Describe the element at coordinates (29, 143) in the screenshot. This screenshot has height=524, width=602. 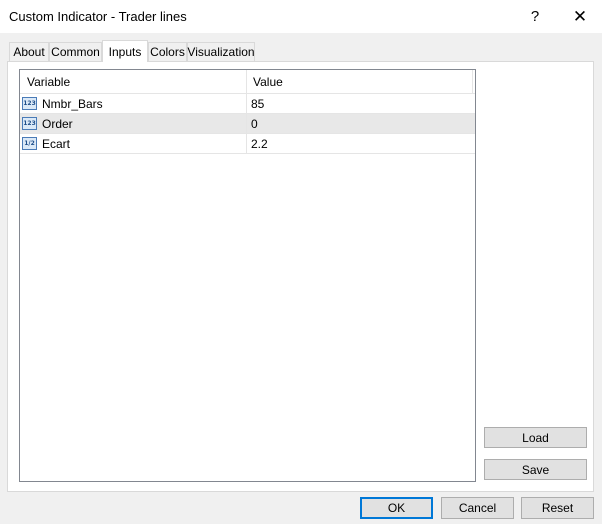
I see `double-type-icon: 1/2` at that location.